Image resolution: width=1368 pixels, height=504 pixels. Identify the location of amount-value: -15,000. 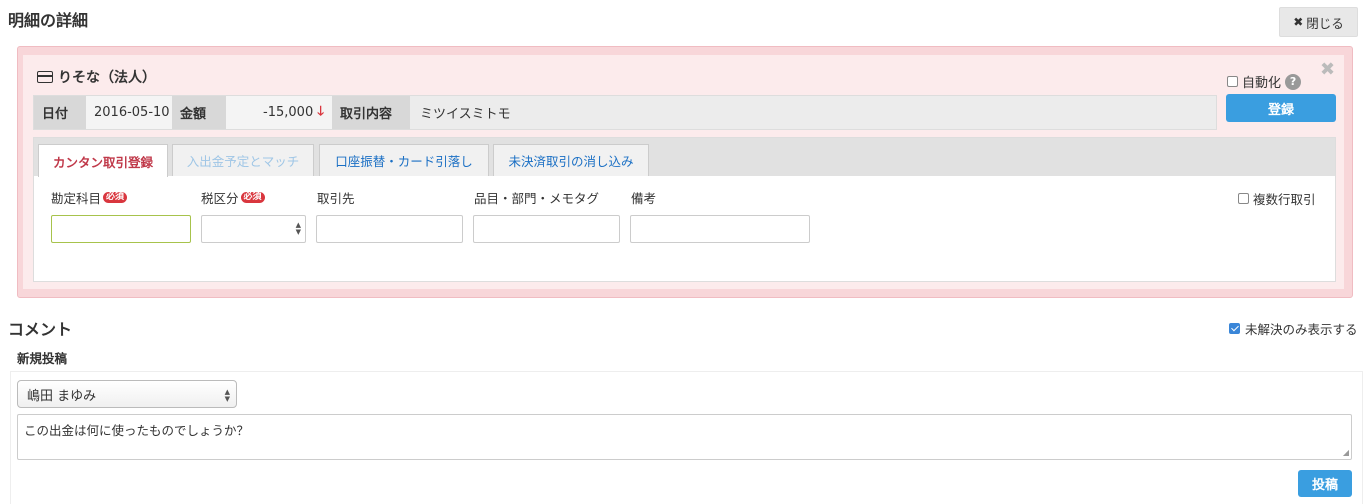
(288, 112).